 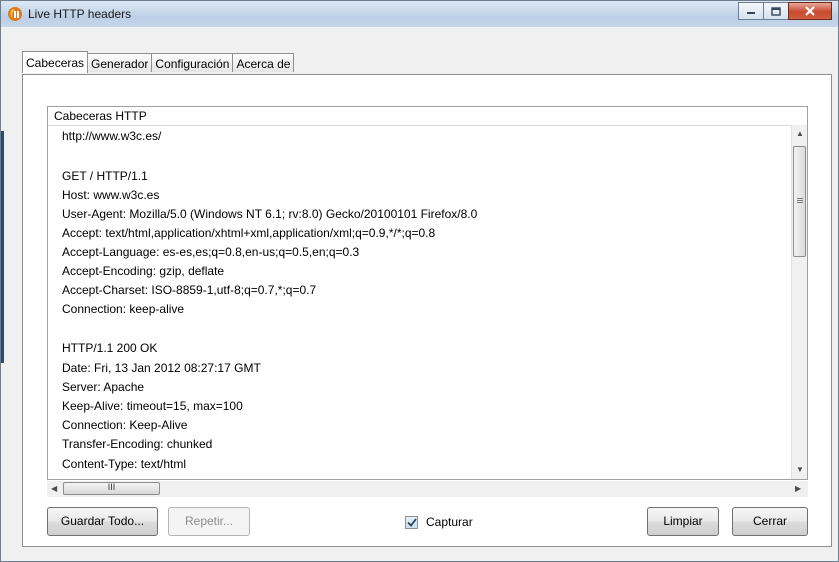 I want to click on scroll-up-arrow-icon: ▲, so click(x=800, y=133).